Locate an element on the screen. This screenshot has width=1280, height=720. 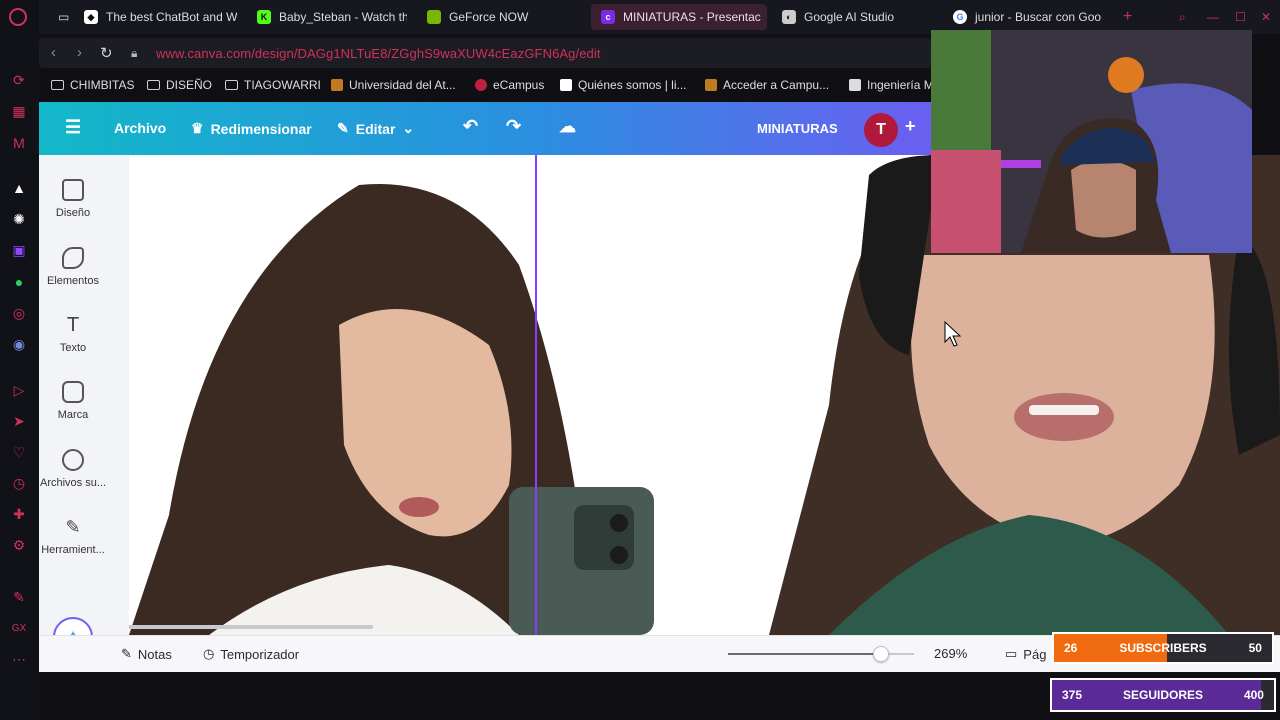
extensions-icon: ✚ is located at coordinates (19, 514).